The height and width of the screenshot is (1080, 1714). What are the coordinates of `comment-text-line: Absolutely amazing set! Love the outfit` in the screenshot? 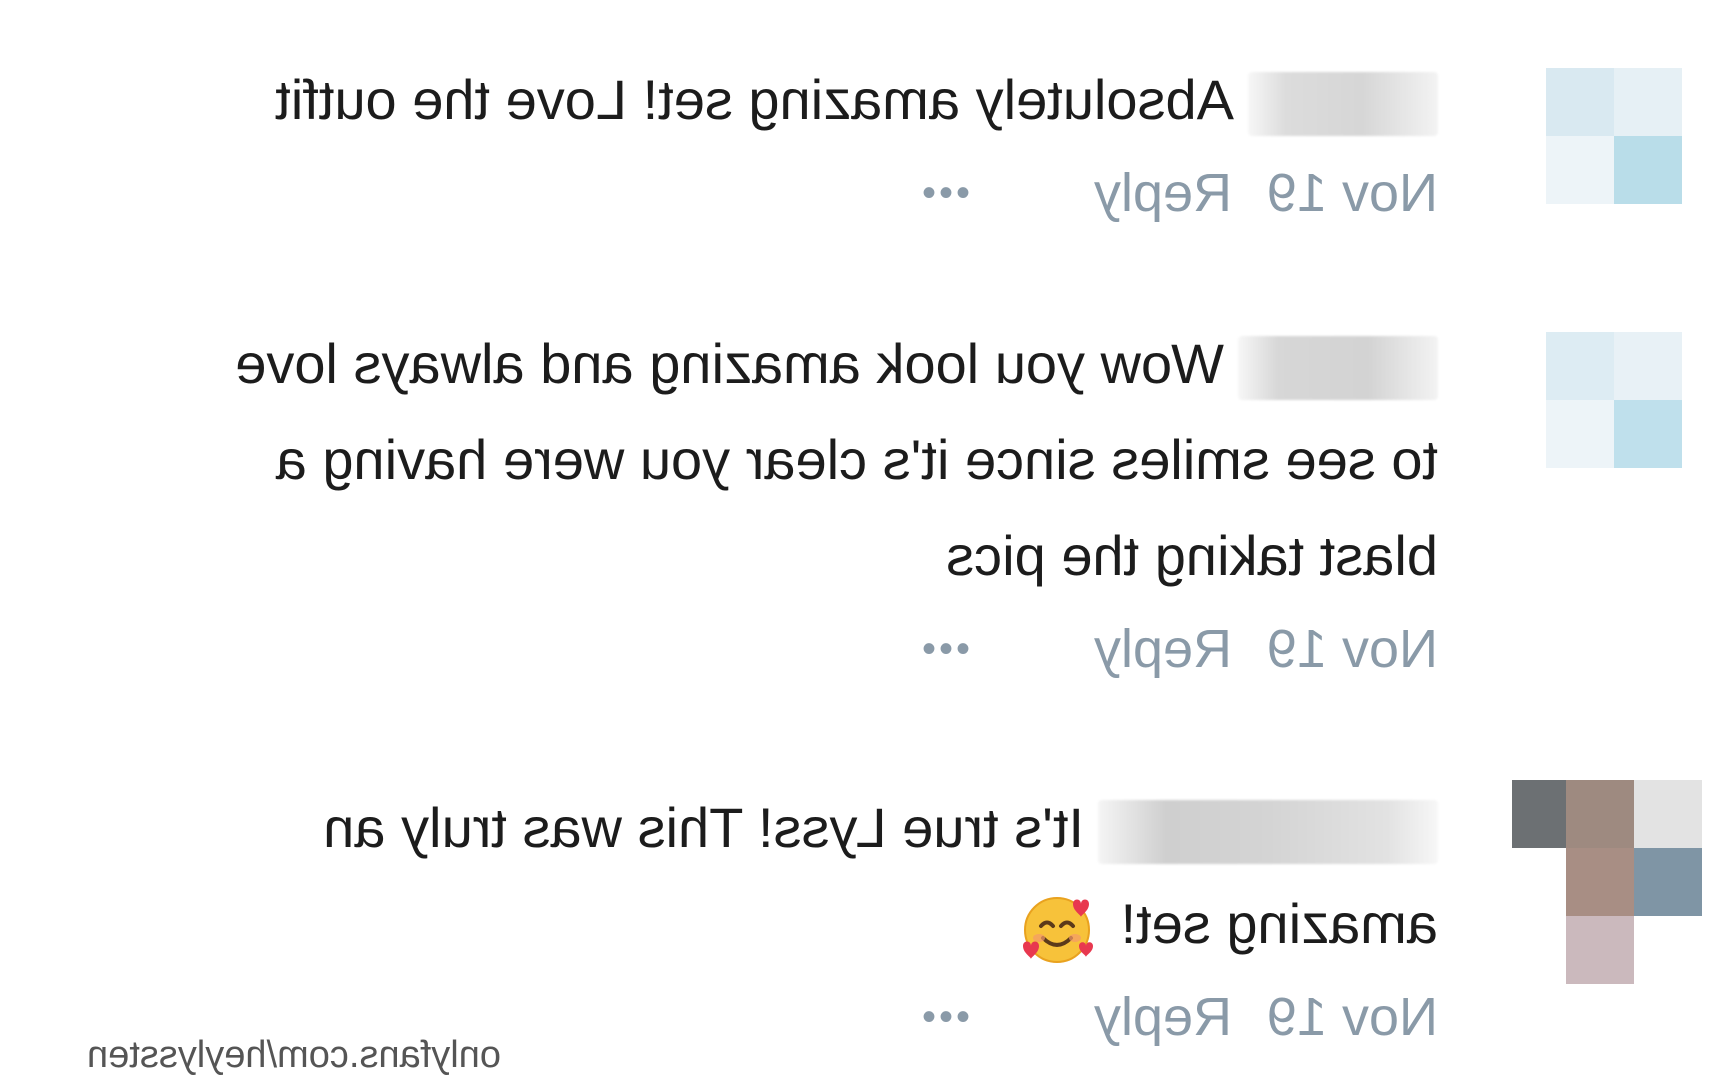 It's located at (754, 99).